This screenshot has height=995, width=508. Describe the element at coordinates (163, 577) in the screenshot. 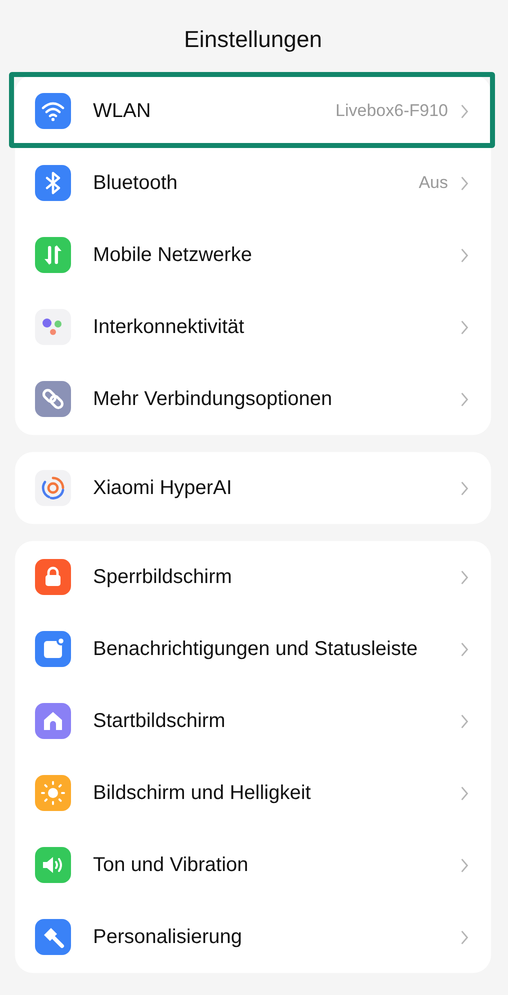

I see `item-label: Sperrbildschirm` at that location.